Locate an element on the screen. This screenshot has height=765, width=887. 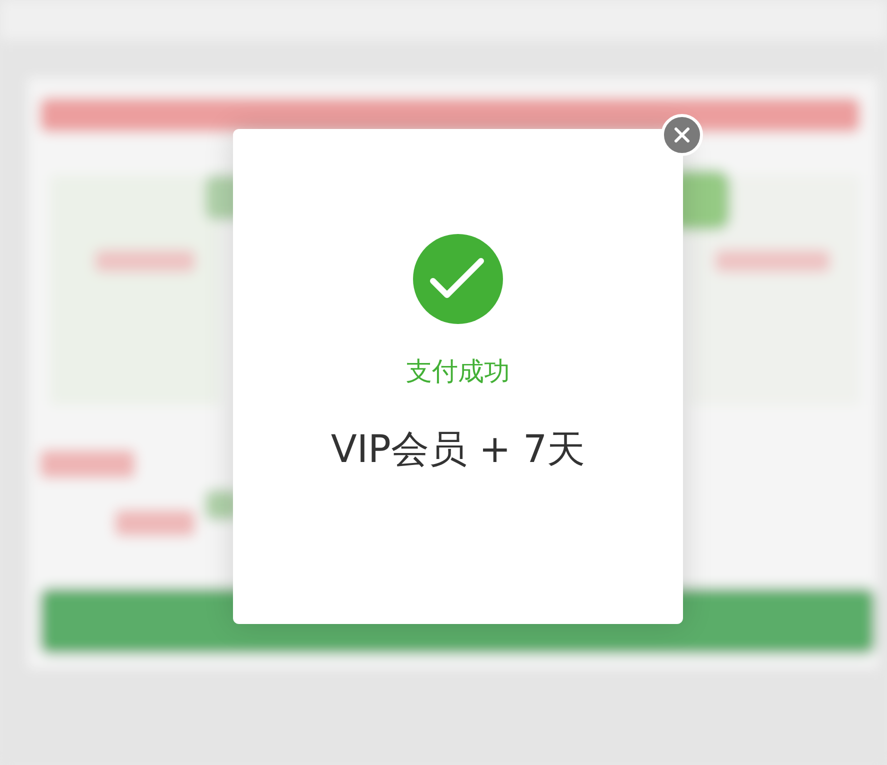
dialog-message: VIP会员 + 7天 is located at coordinates (458, 449).